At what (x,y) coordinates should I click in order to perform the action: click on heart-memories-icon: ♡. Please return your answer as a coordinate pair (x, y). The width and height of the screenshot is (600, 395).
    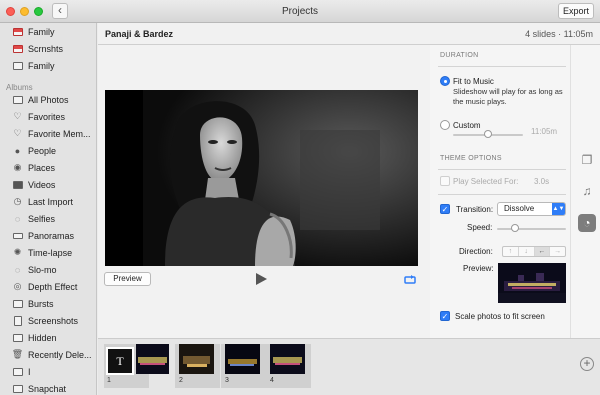
    Looking at the image, I should click on (17, 133).